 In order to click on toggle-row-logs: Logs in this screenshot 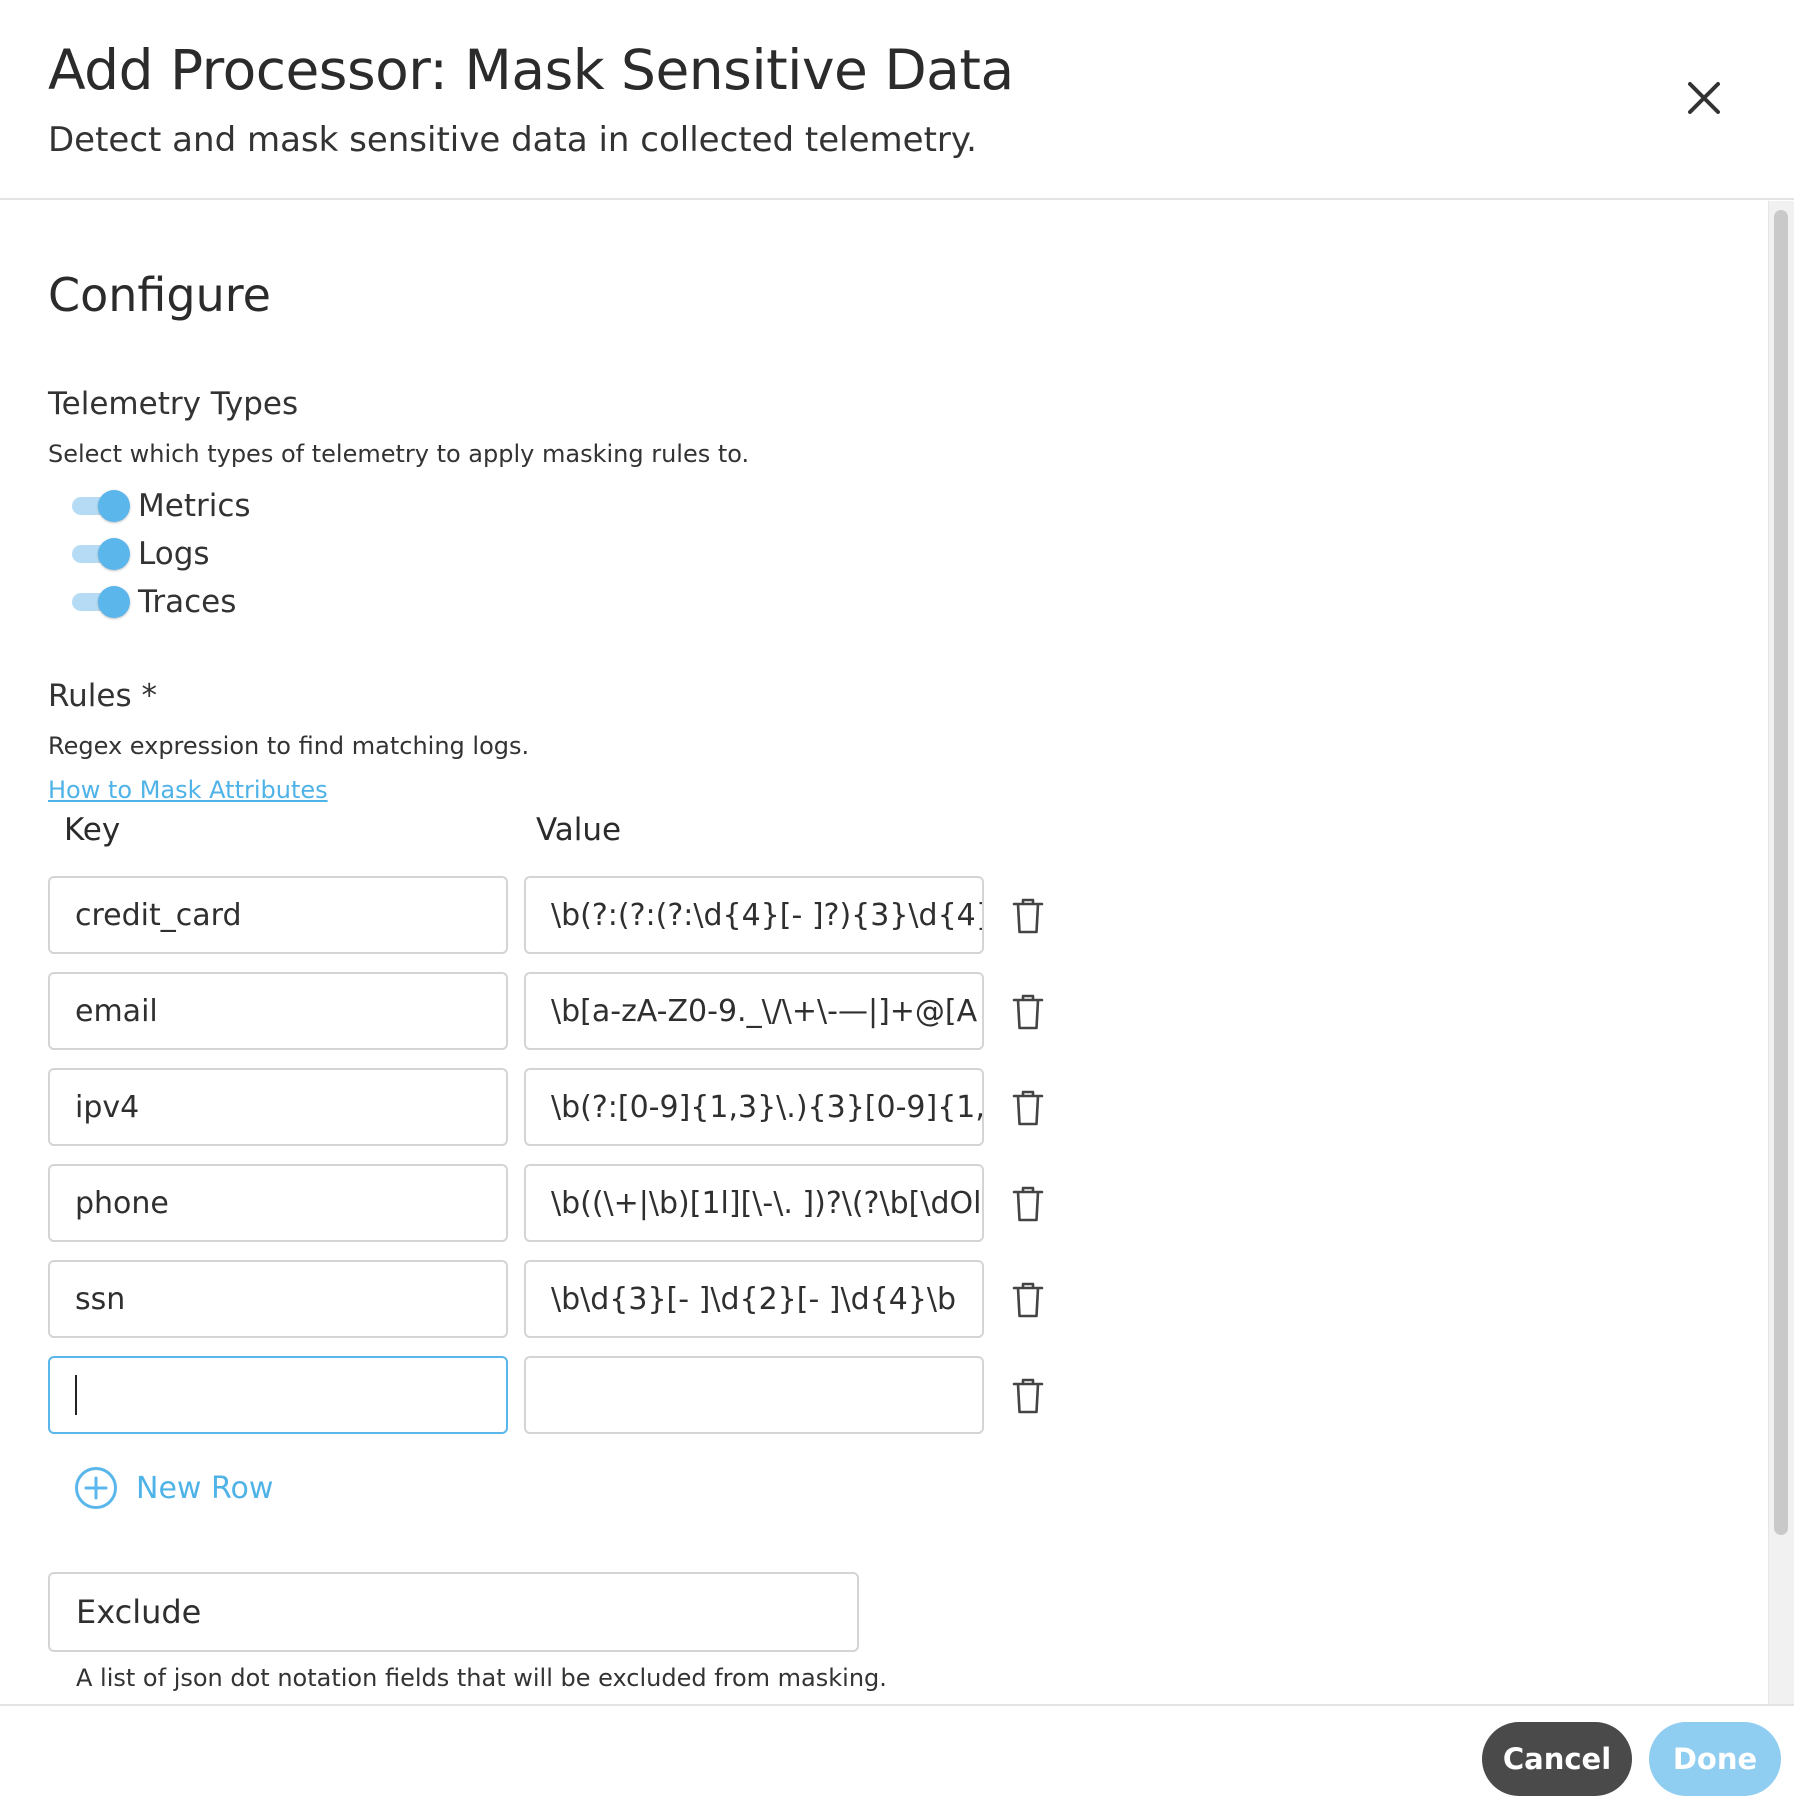, I will do `click(141, 554)`.